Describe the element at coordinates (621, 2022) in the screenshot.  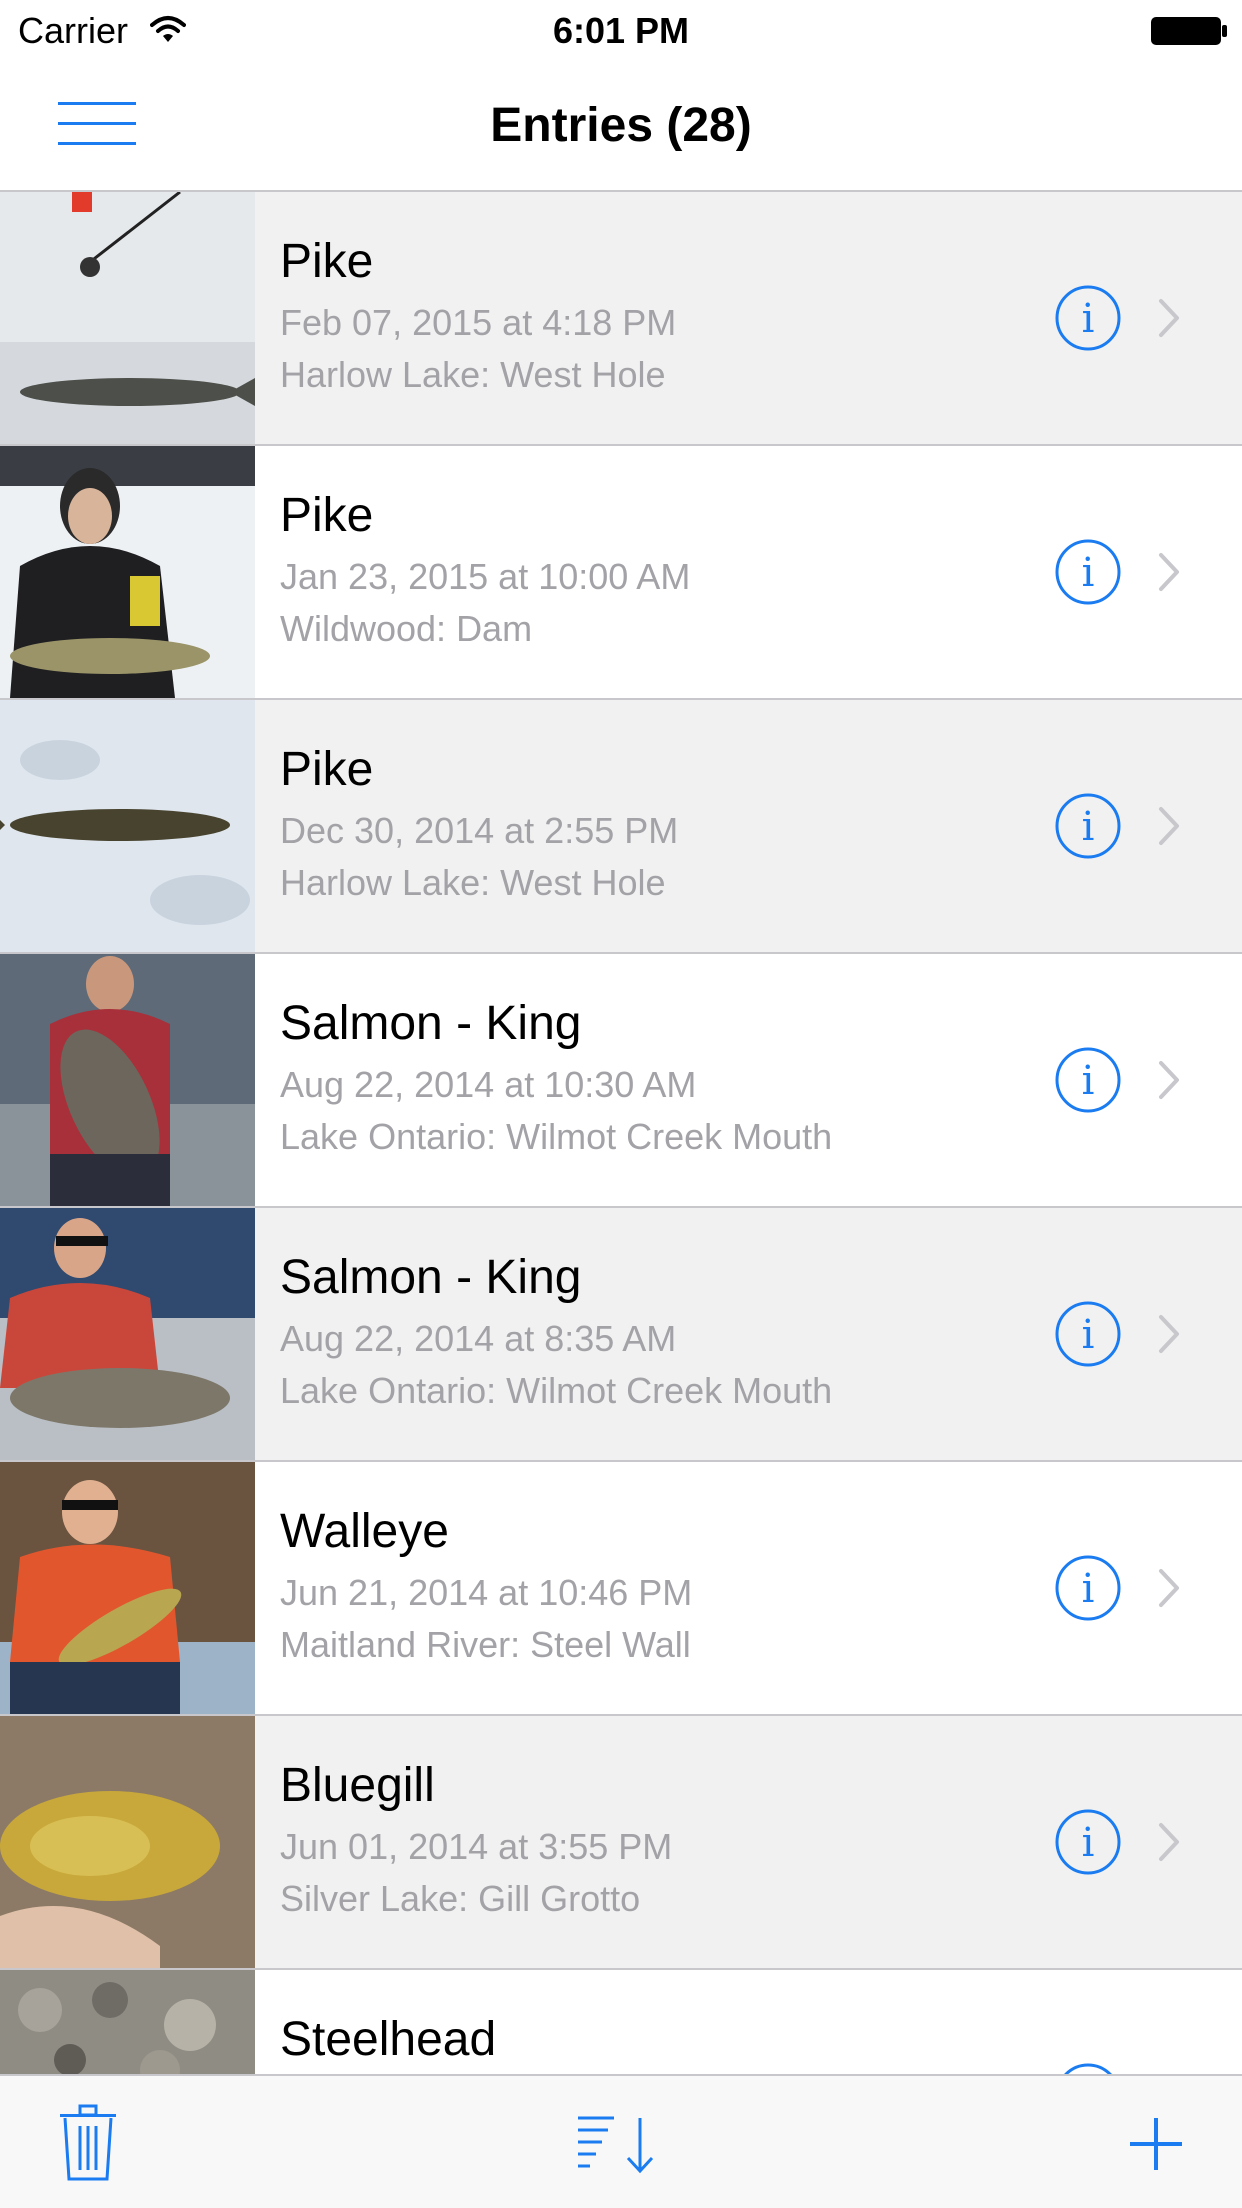
I see `entry-row: Steelhead i` at that location.